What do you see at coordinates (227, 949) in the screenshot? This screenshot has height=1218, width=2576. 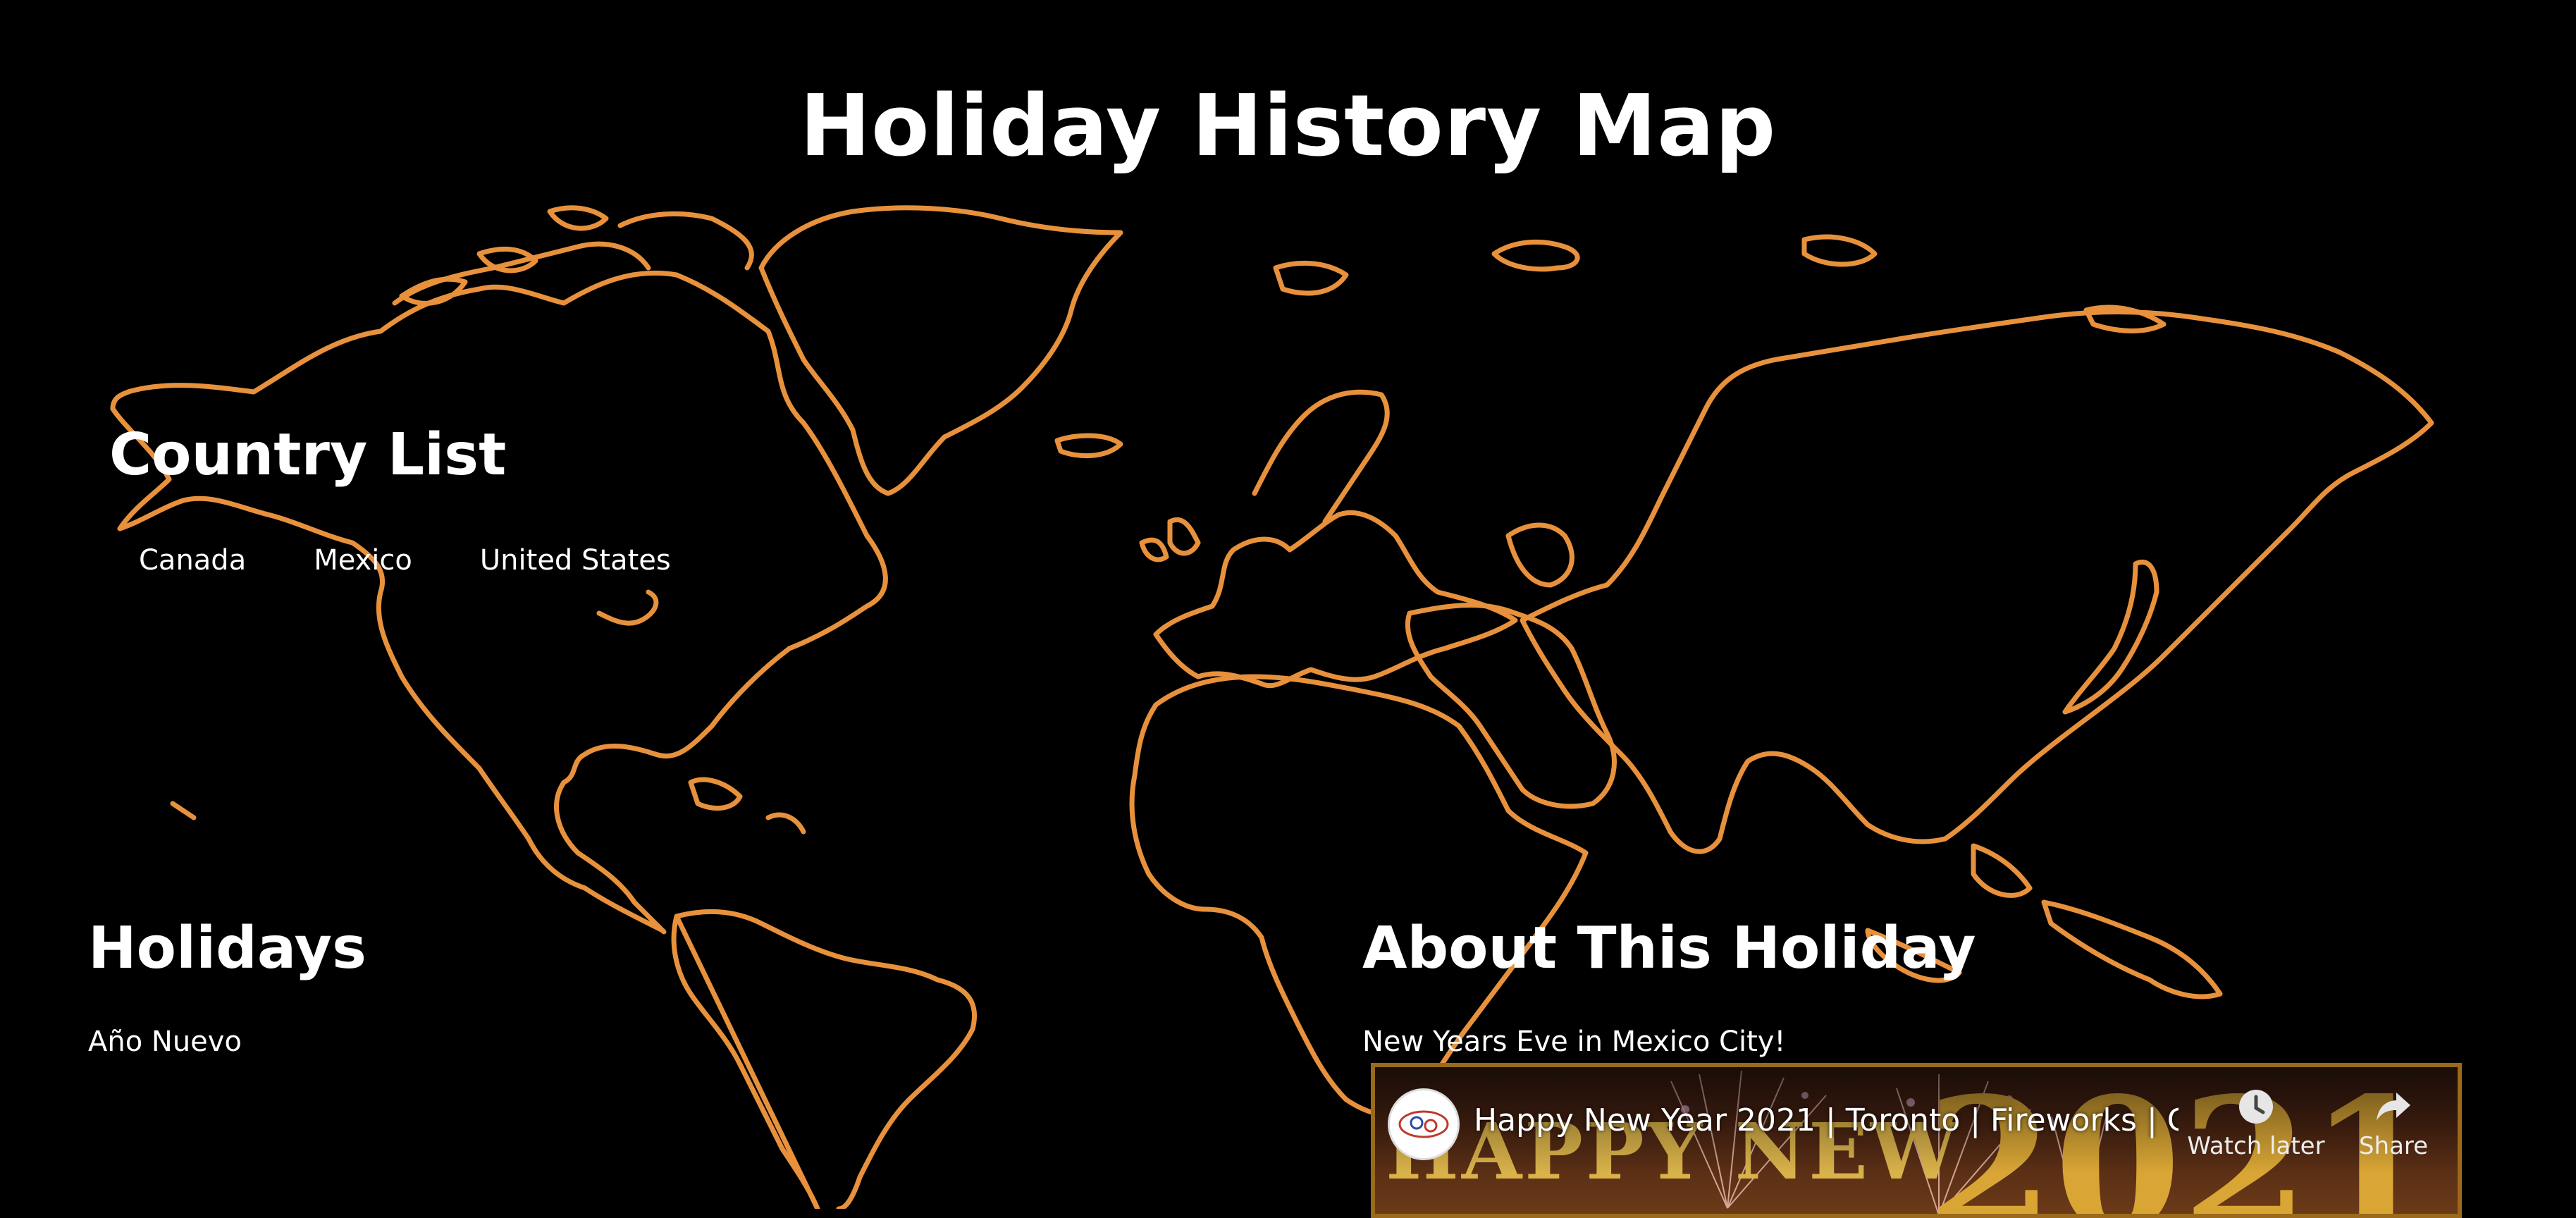 I see `holidays-heading: Holidays` at bounding box center [227, 949].